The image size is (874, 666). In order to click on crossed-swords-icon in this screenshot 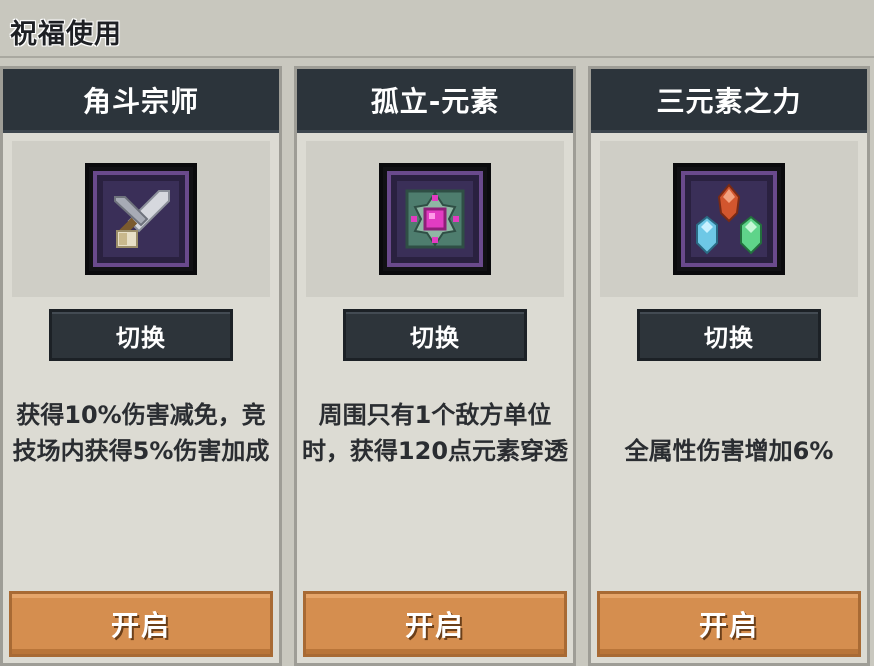, I will do `click(141, 219)`.